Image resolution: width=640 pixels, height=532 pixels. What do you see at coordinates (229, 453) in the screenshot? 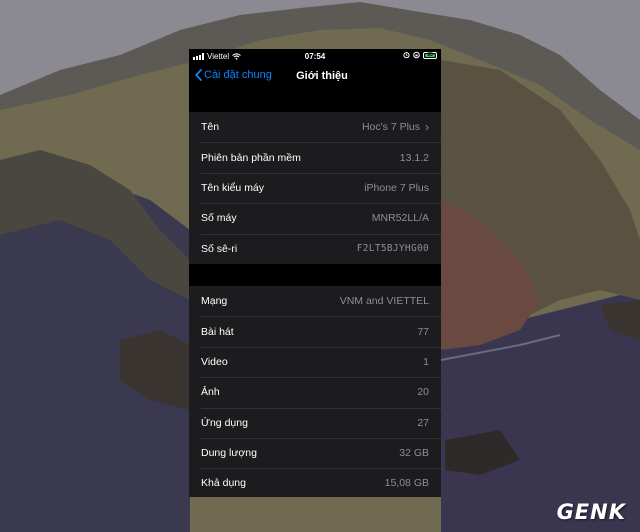
I see `row-label: Dung lượng` at bounding box center [229, 453].